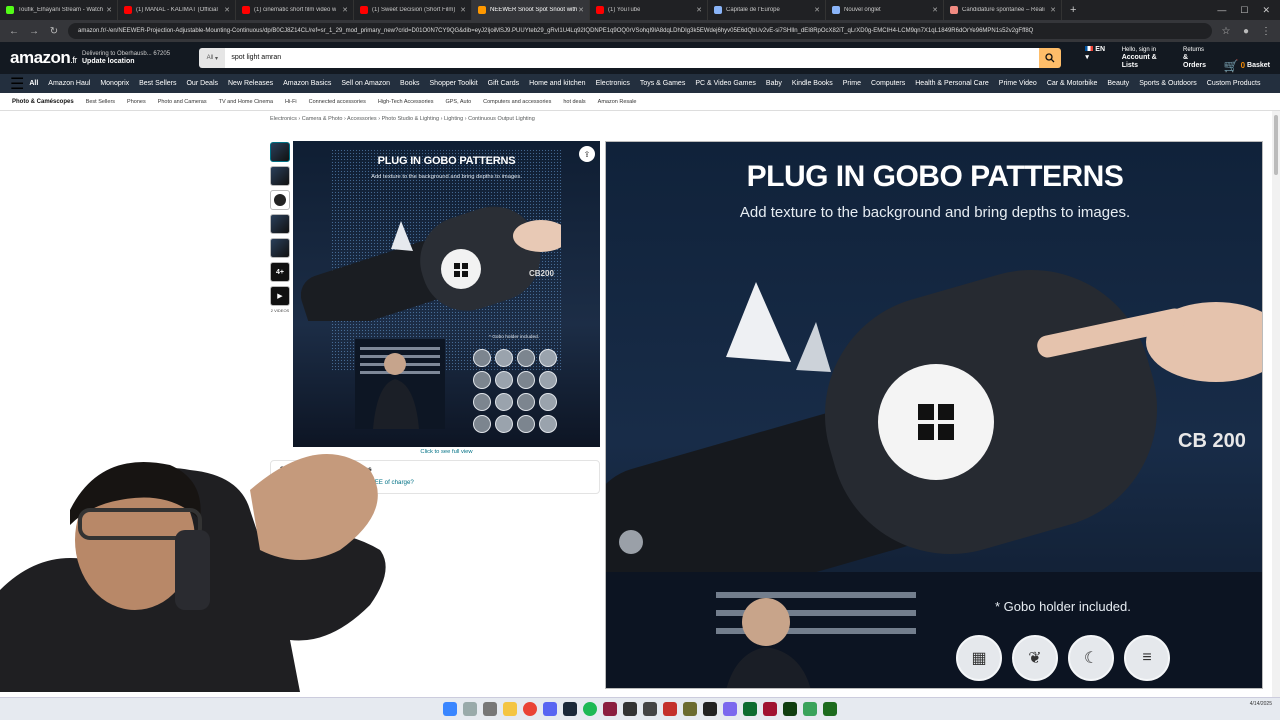  I want to click on nav-link: Shopper Toolkit, so click(454, 83).